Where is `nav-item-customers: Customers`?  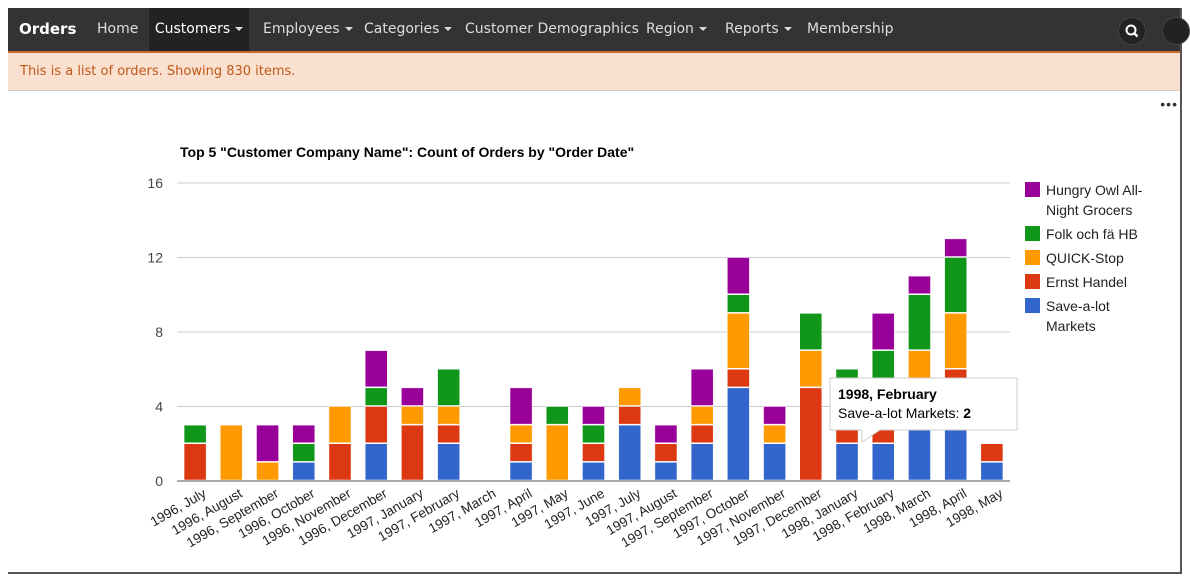 nav-item-customers: Customers is located at coordinates (199, 29).